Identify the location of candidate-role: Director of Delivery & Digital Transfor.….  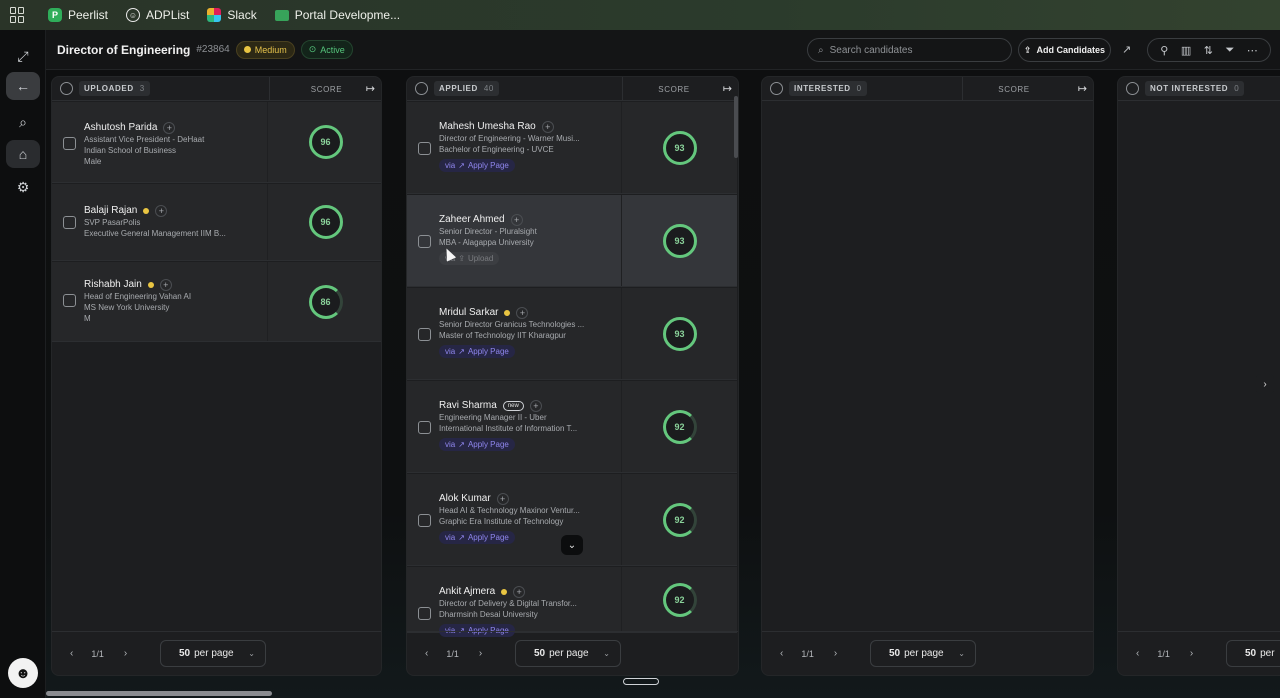
(508, 603).